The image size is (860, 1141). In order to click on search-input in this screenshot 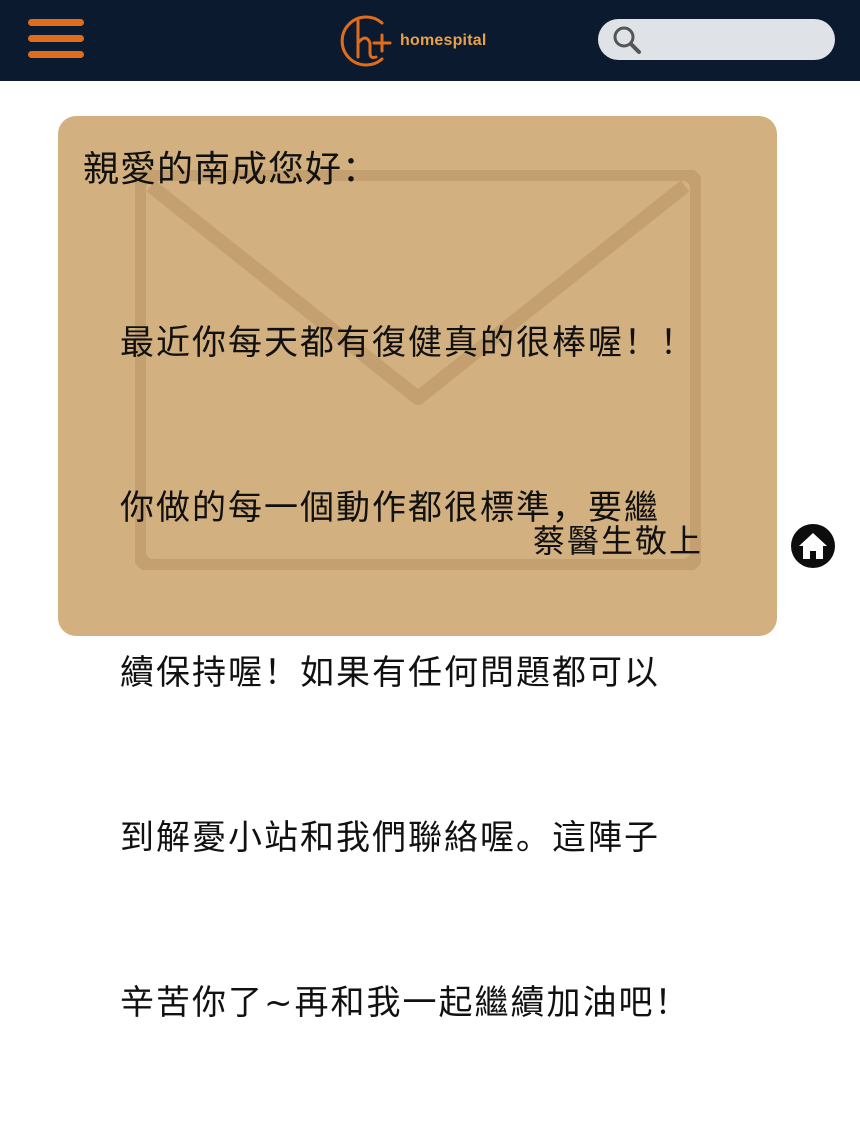, I will do `click(736, 40)`.